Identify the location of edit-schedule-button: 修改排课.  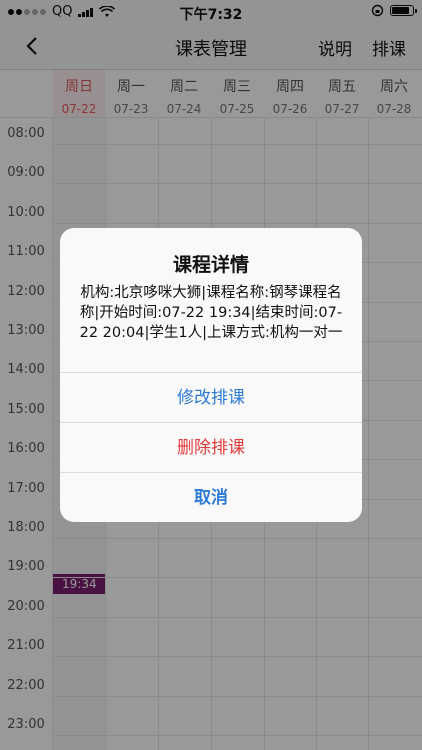
(211, 397).